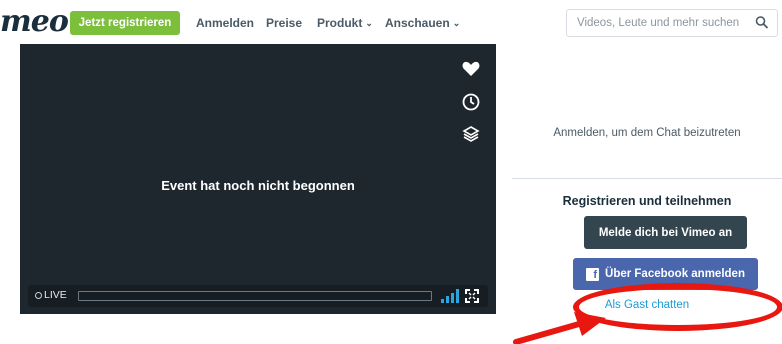  I want to click on nav-product-menu: Produkt ⌄, so click(345, 23).